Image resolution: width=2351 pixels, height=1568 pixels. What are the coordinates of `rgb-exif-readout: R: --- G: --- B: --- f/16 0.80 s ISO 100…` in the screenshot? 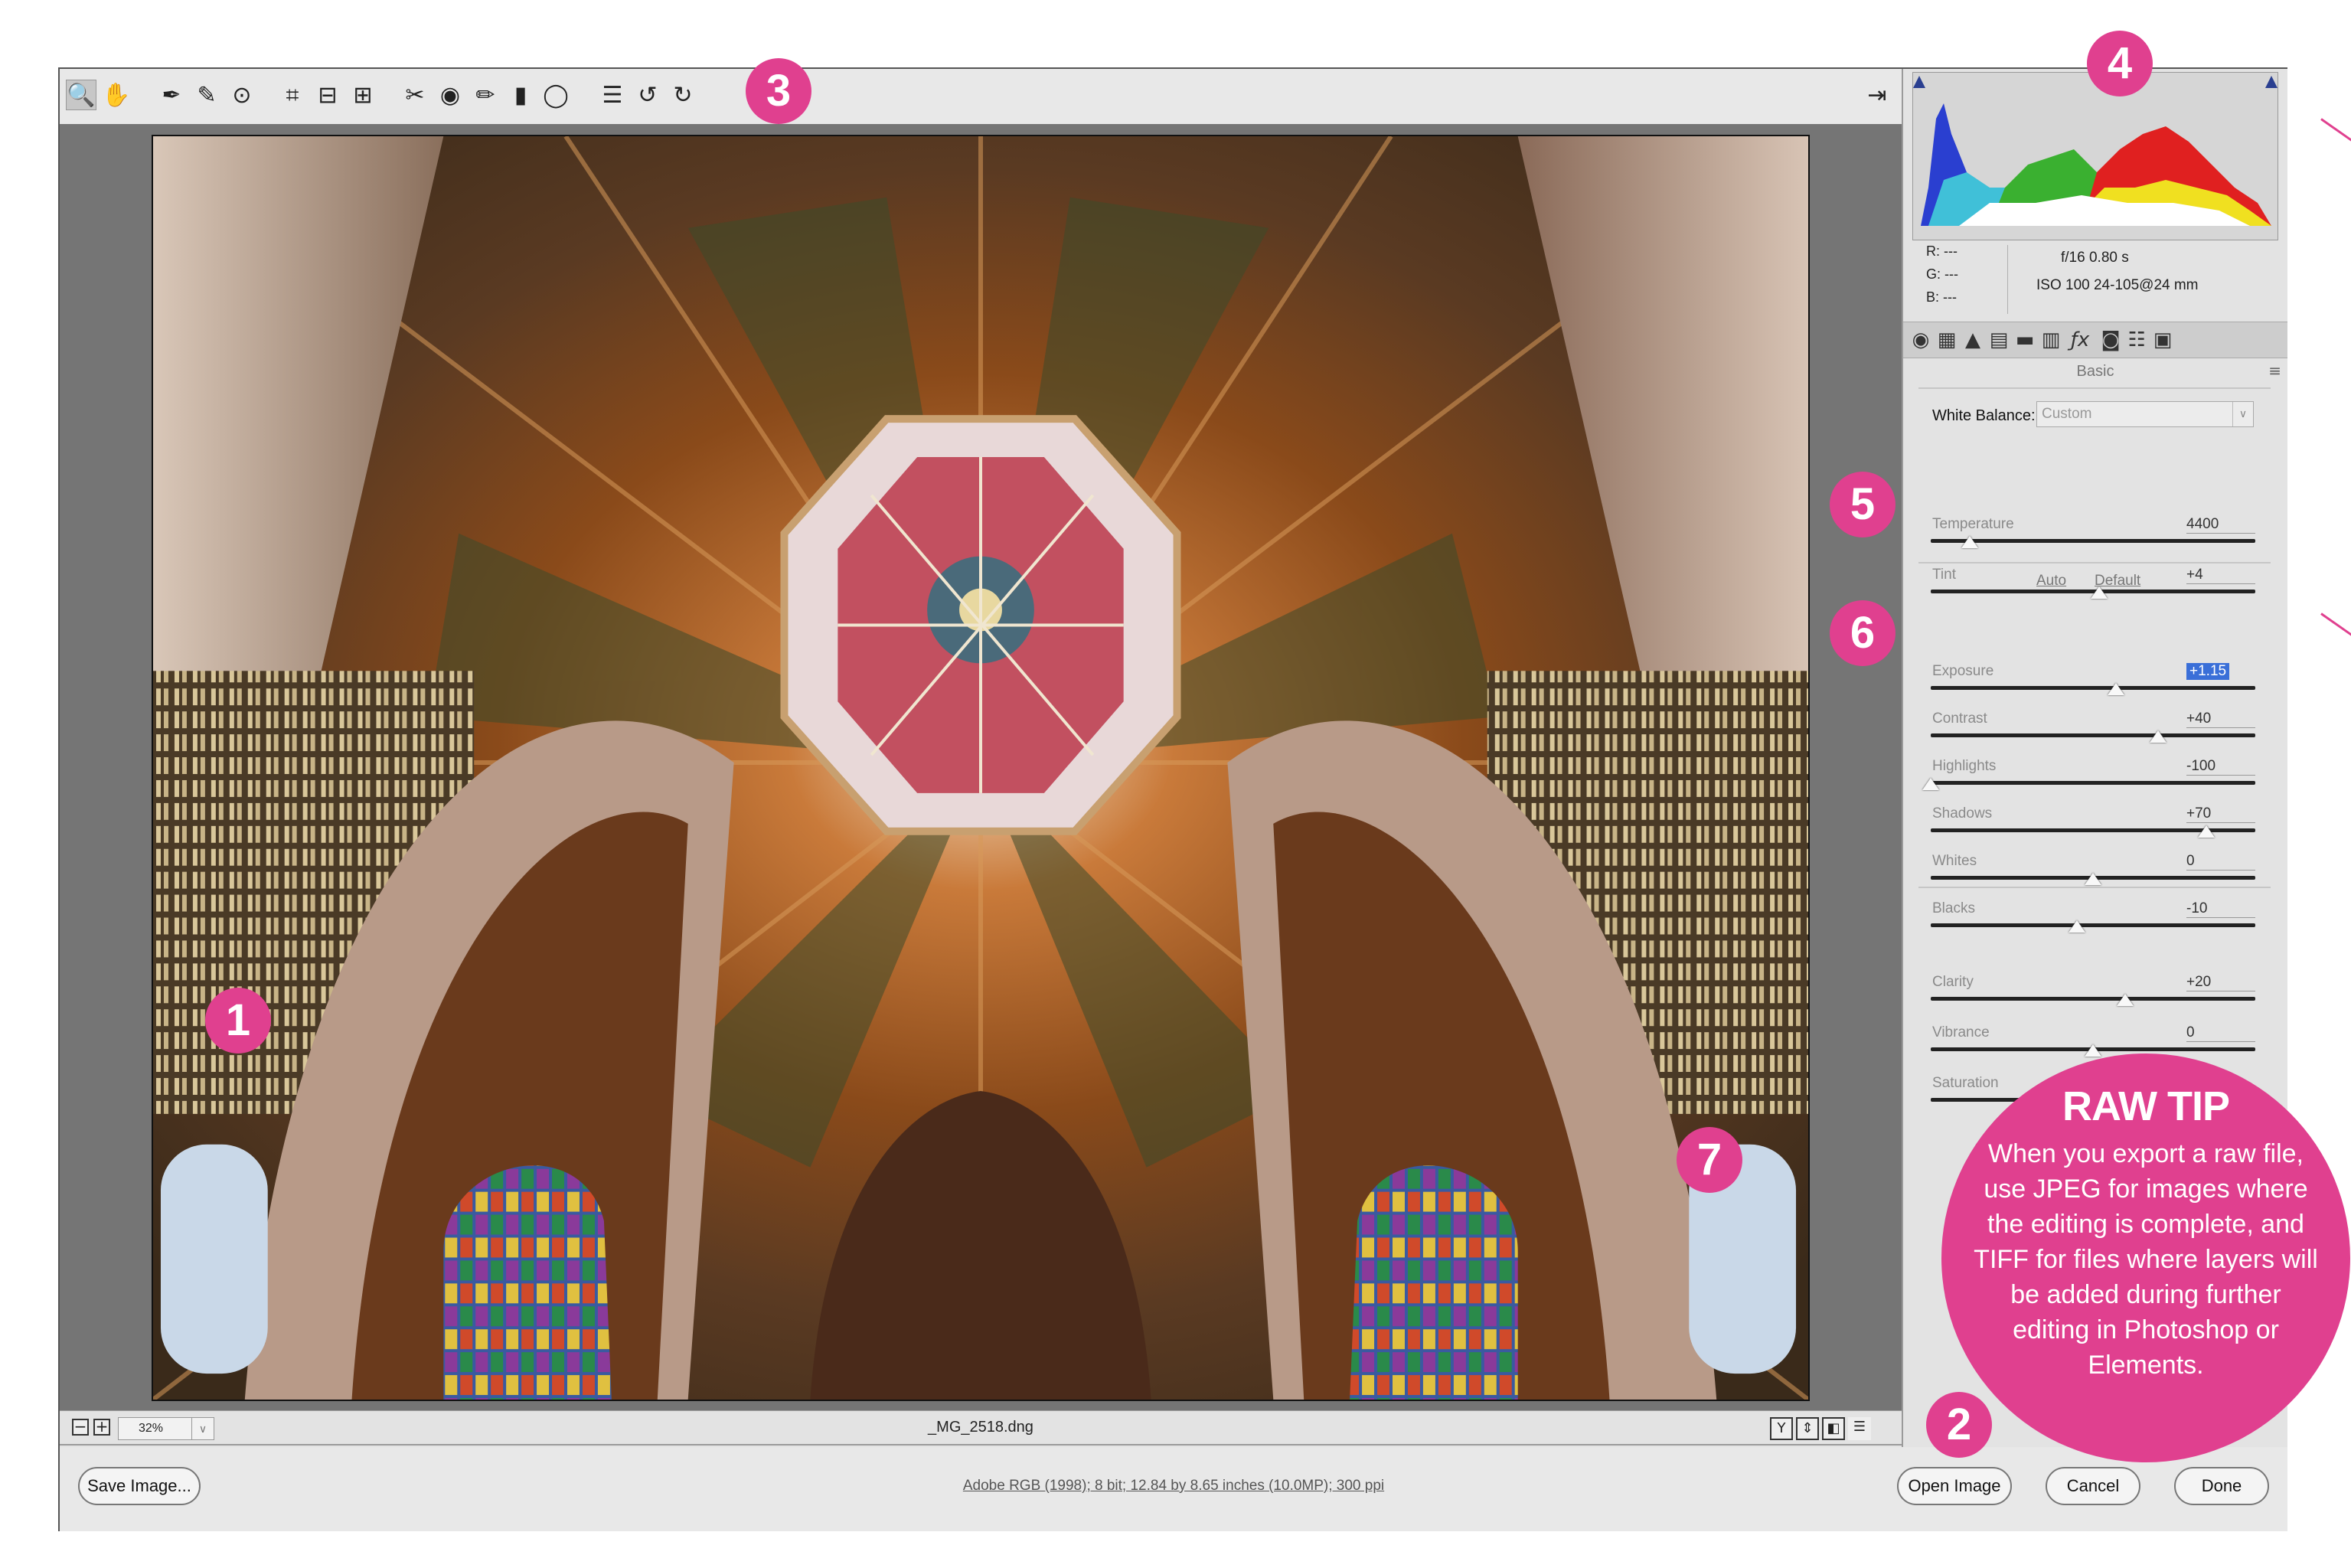 It's located at (2094, 280).